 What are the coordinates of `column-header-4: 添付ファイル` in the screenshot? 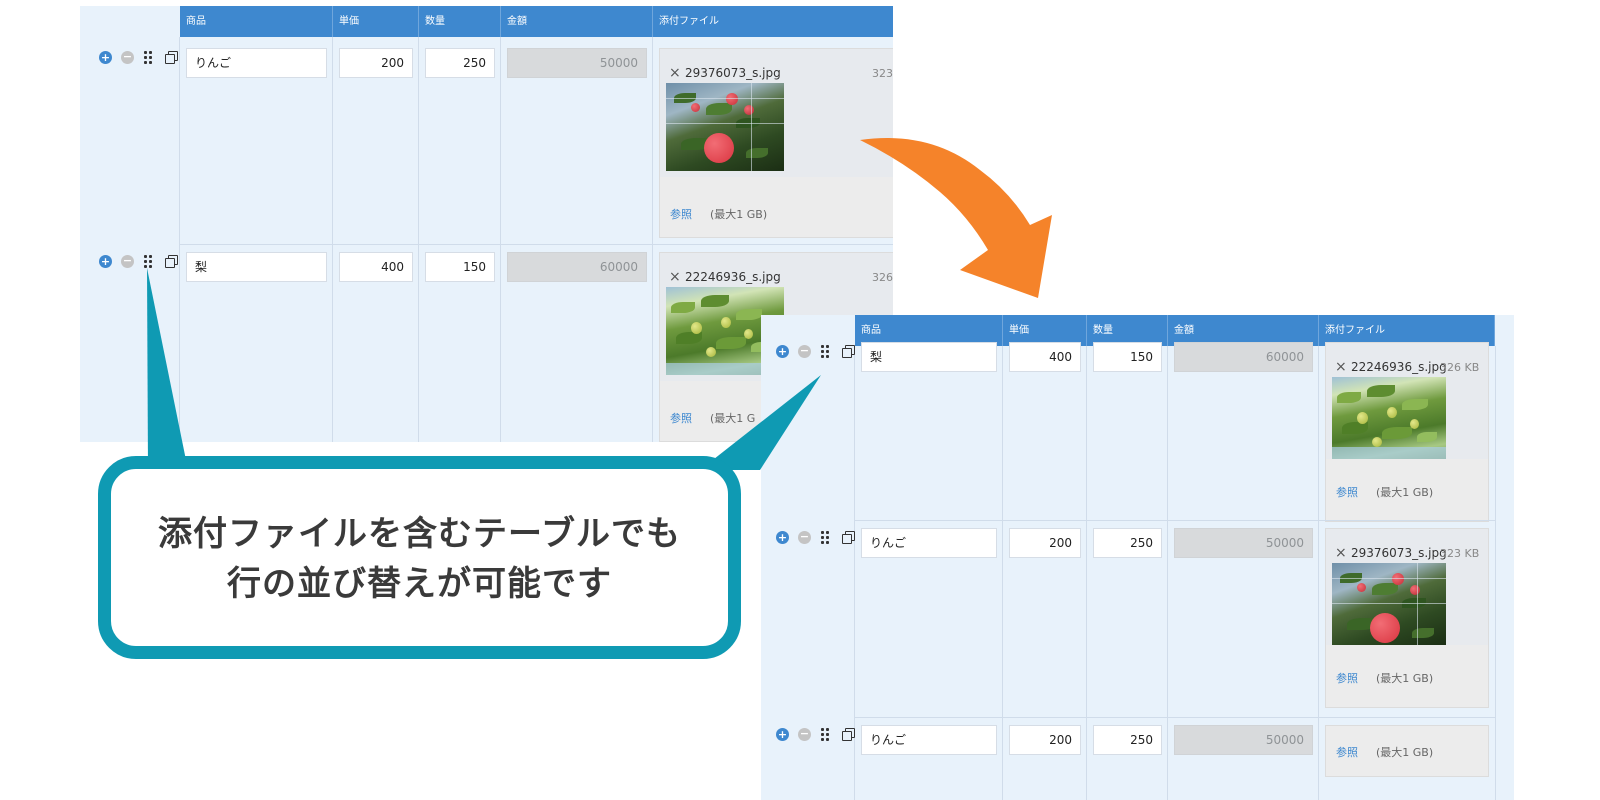 It's located at (773, 21).